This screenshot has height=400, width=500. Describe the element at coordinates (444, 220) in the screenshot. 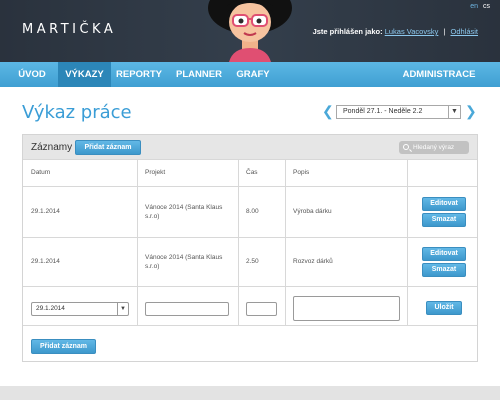

I see `row-1-delete-button: Smazat` at that location.